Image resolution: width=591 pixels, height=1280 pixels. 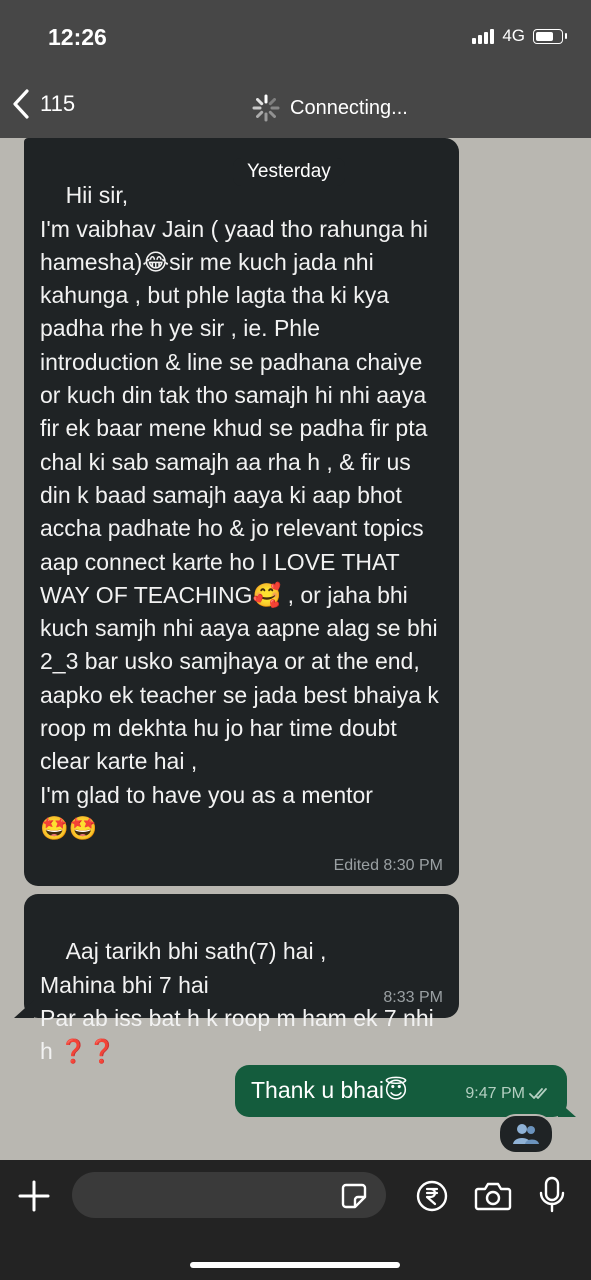 I want to click on sticker-icon, so click(x=354, y=1196).